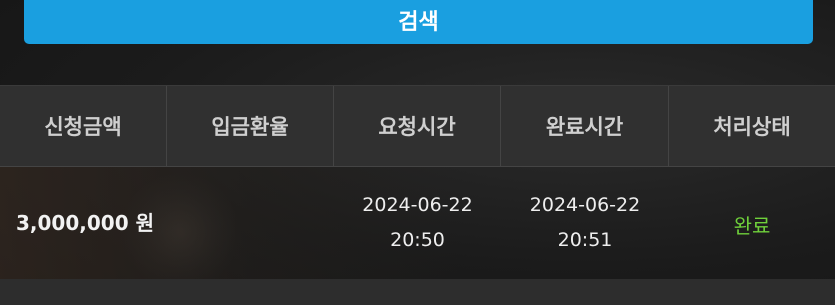  What do you see at coordinates (85, 222) in the screenshot?
I see `cell-amount: 3,000,000 원` at bounding box center [85, 222].